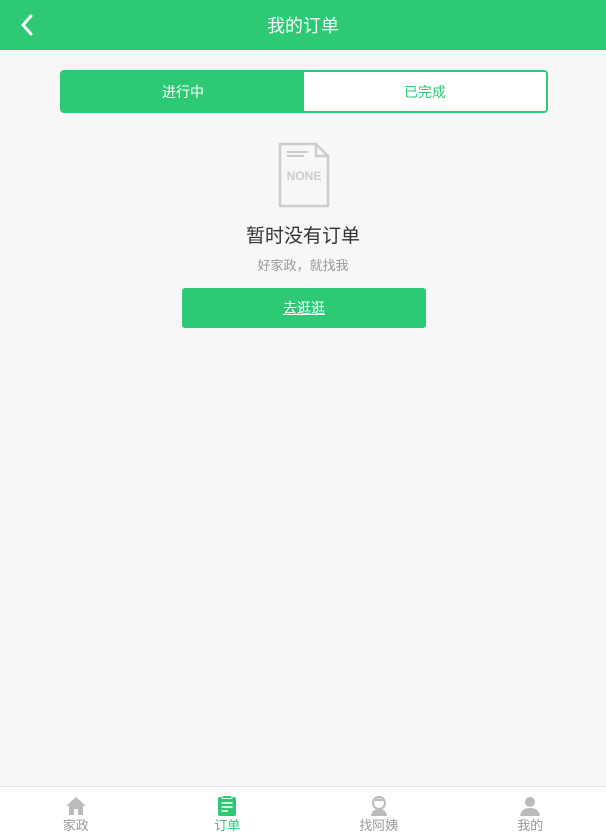 This screenshot has width=606, height=835. I want to click on tabbar-label: 订单, so click(227, 826).